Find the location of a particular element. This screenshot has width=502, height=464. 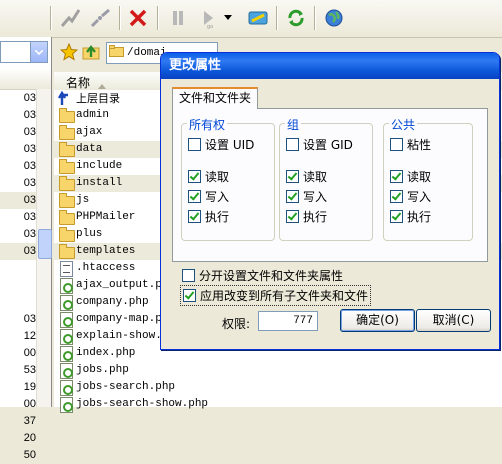

local-path-combo is located at coordinates (24, 52).